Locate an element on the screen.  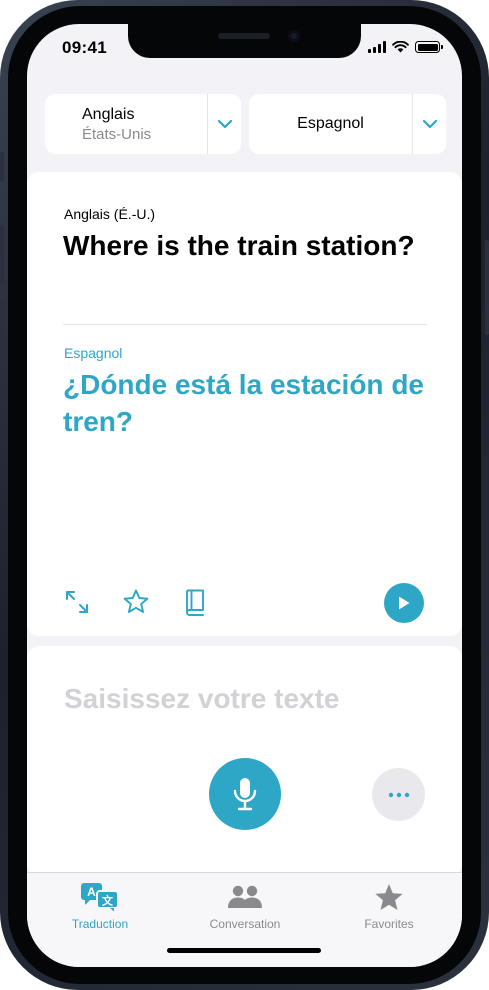
tab-traduction: A 文 Traduction is located at coordinates (100, 906).